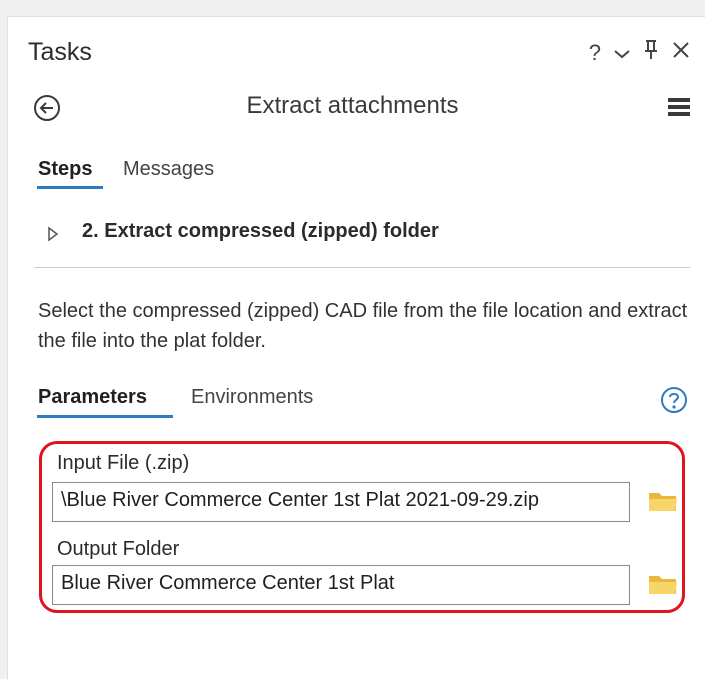 This screenshot has height=680, width=705. Describe the element at coordinates (595, 53) in the screenshot. I see `help-menu-button: ?` at that location.